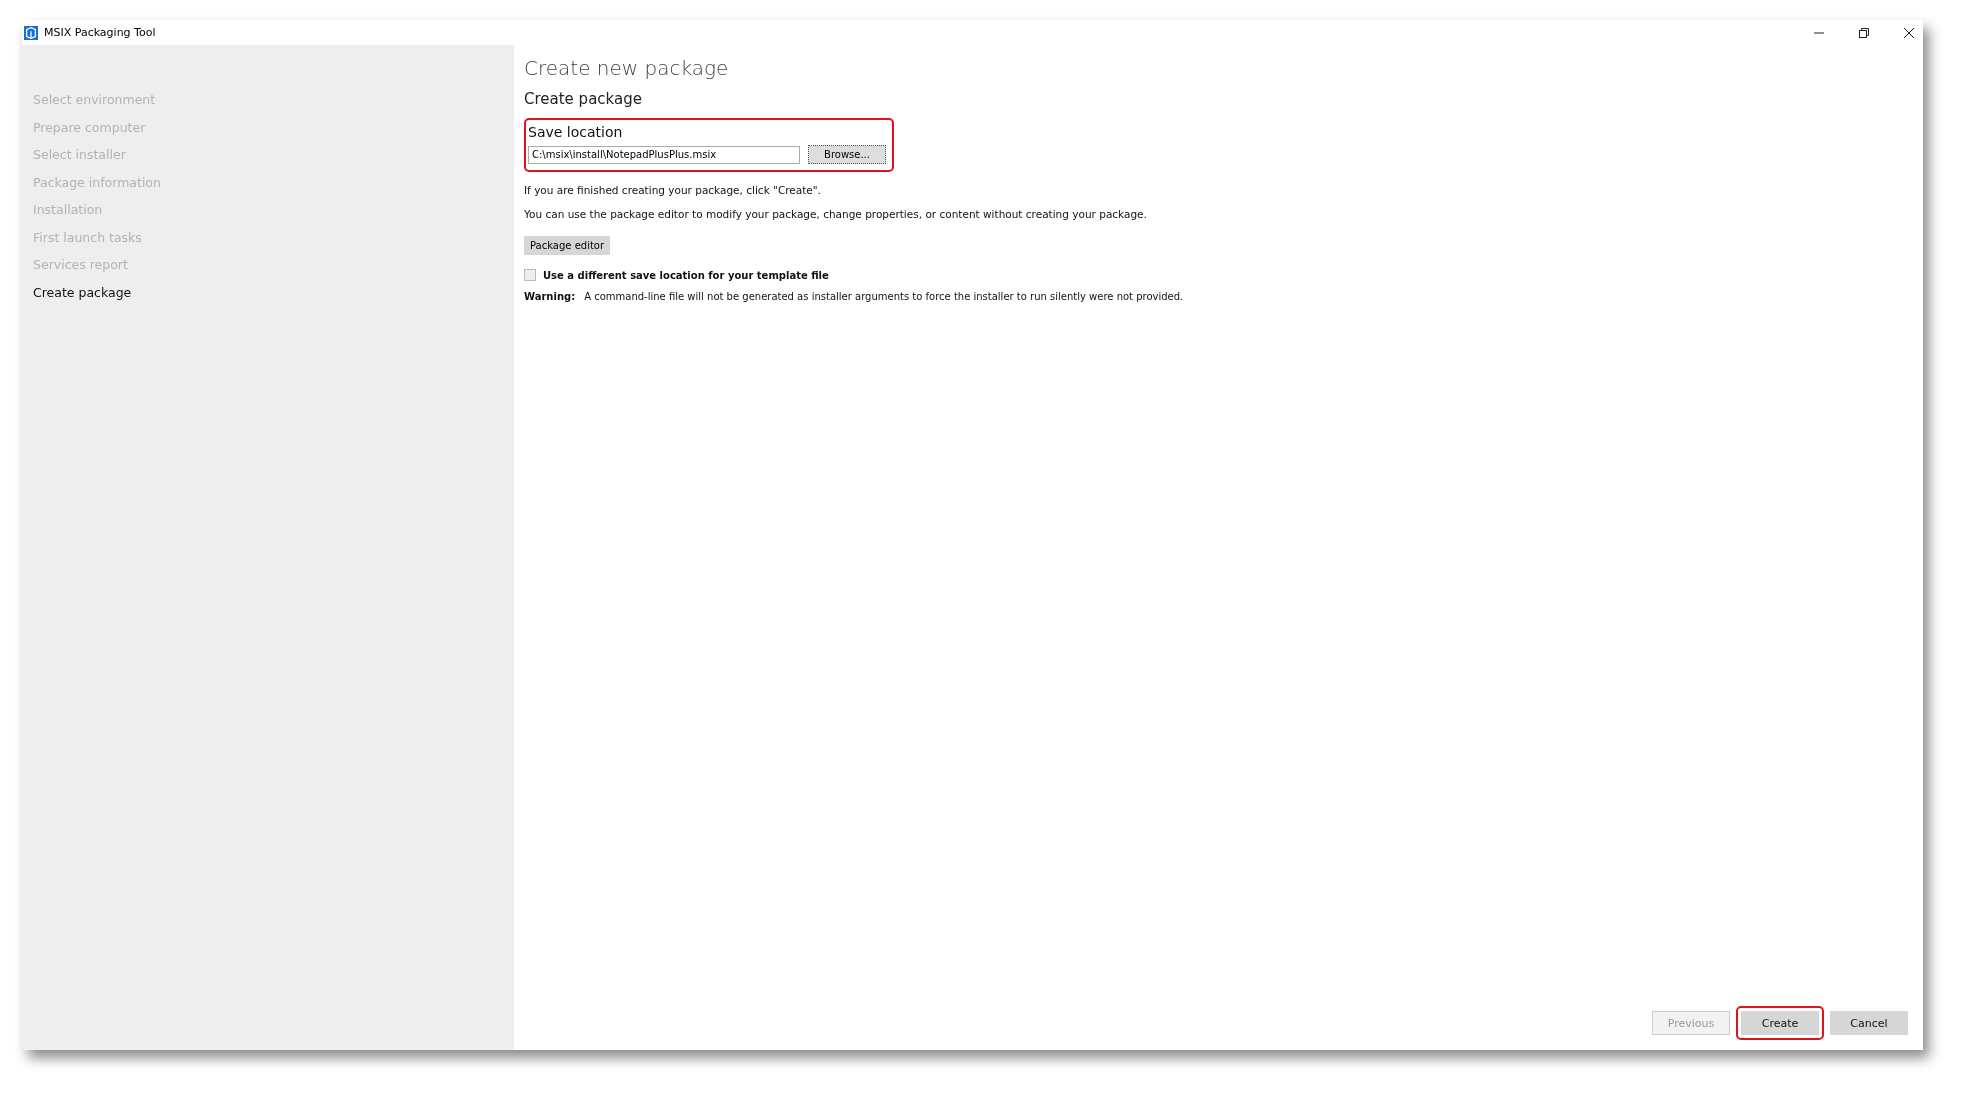 The width and height of the screenshot is (1965, 1093). I want to click on sidebar-item: Services report, so click(273, 265).